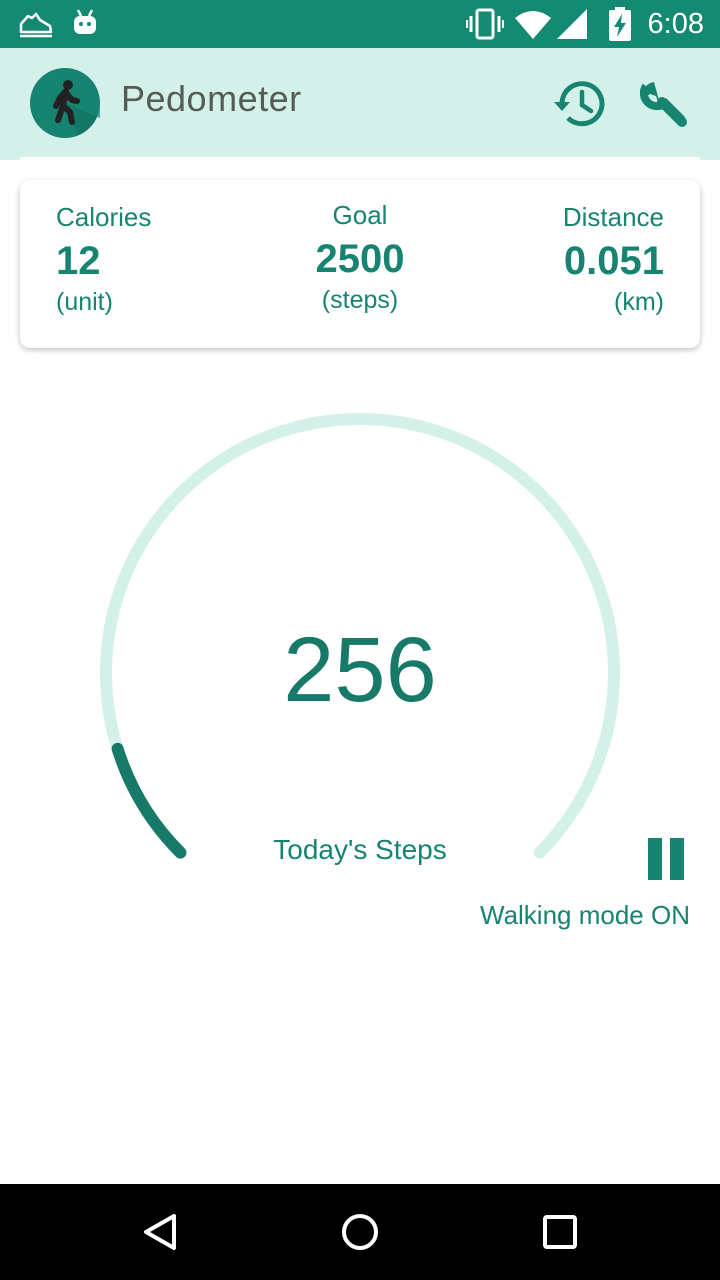 This screenshot has height=1280, width=720. Describe the element at coordinates (665, 860) in the screenshot. I see `pause-button` at that location.